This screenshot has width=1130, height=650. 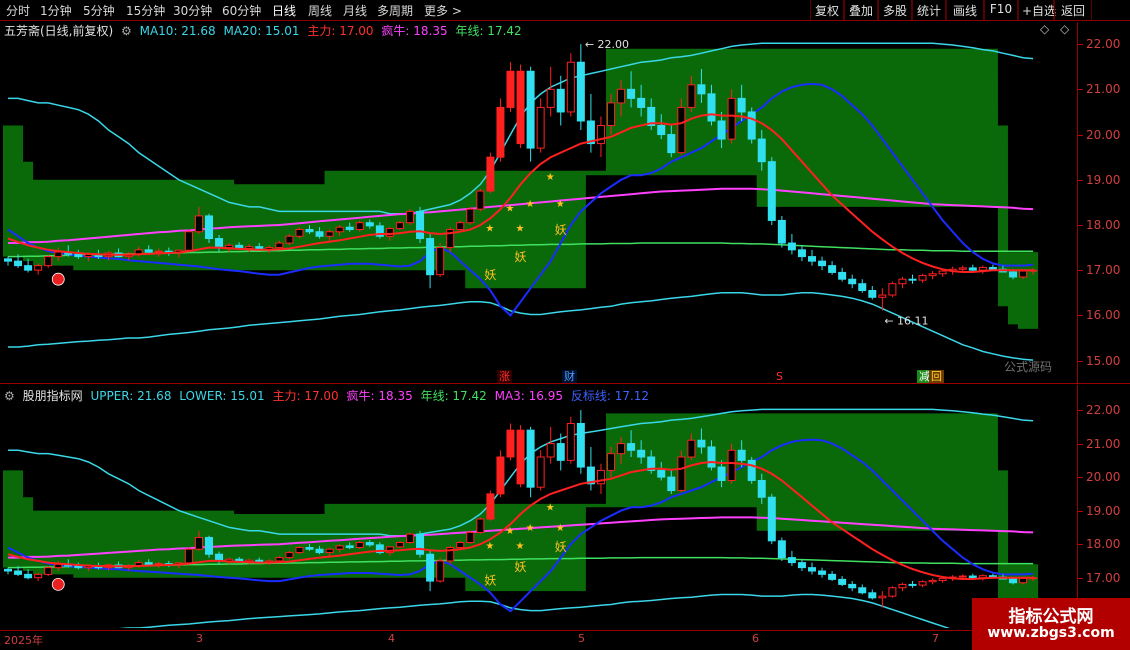 What do you see at coordinates (1051, 617) in the screenshot?
I see `watermark-title: 指标公式网` at bounding box center [1051, 617].